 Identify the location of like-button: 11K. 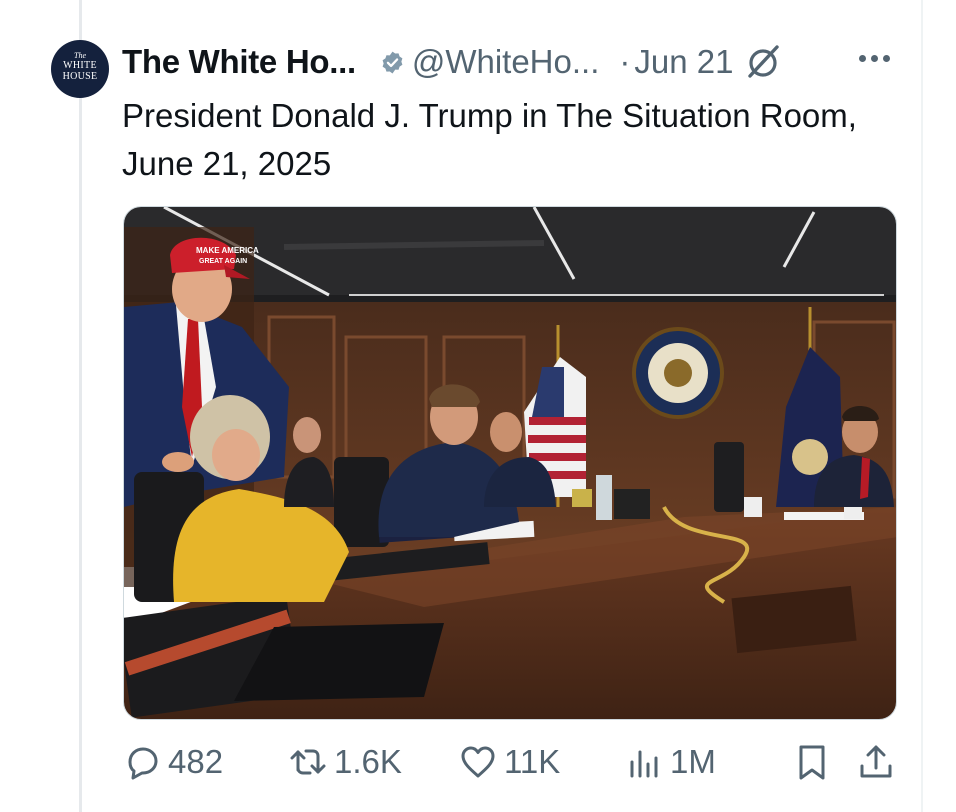
(509, 762).